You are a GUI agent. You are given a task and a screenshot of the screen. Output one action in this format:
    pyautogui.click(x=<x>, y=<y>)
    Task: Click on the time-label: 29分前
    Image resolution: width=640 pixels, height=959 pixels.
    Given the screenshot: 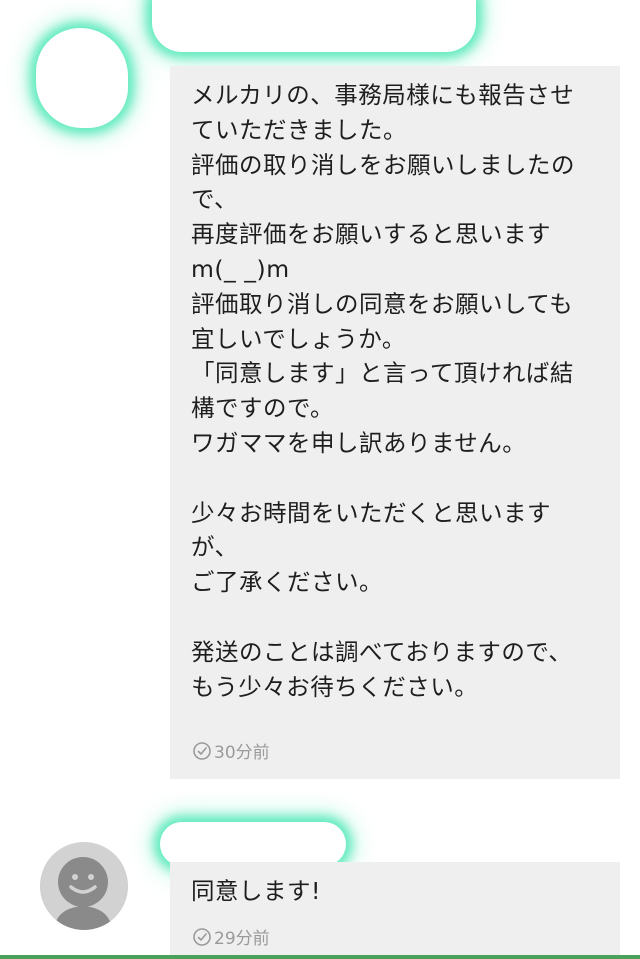 What is the action you would take?
    pyautogui.click(x=242, y=939)
    